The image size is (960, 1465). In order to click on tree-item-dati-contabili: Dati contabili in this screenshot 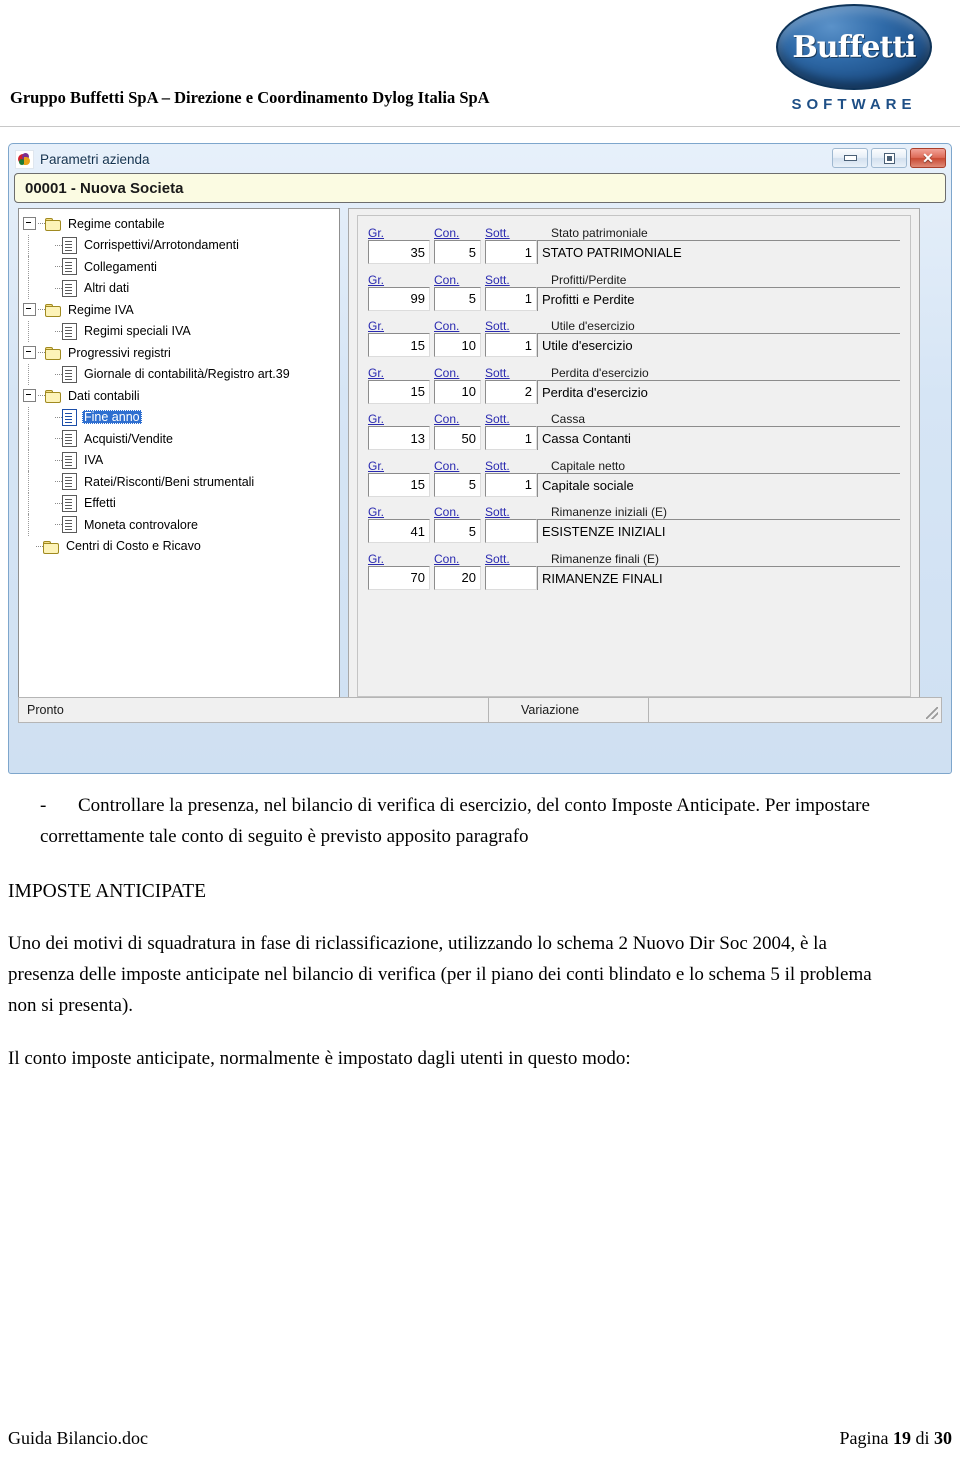, I will do `click(181, 396)`.